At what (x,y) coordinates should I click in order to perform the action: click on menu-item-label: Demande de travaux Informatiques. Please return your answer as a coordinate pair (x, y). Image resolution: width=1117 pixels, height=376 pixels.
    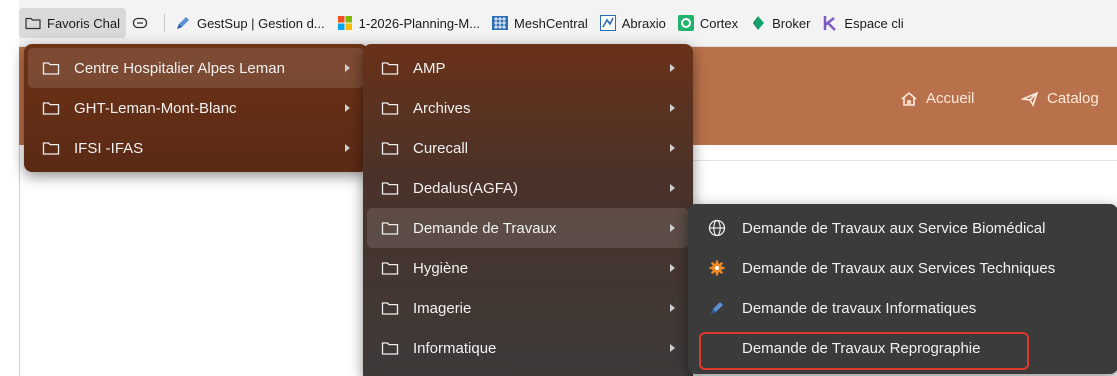
    Looking at the image, I should click on (859, 308).